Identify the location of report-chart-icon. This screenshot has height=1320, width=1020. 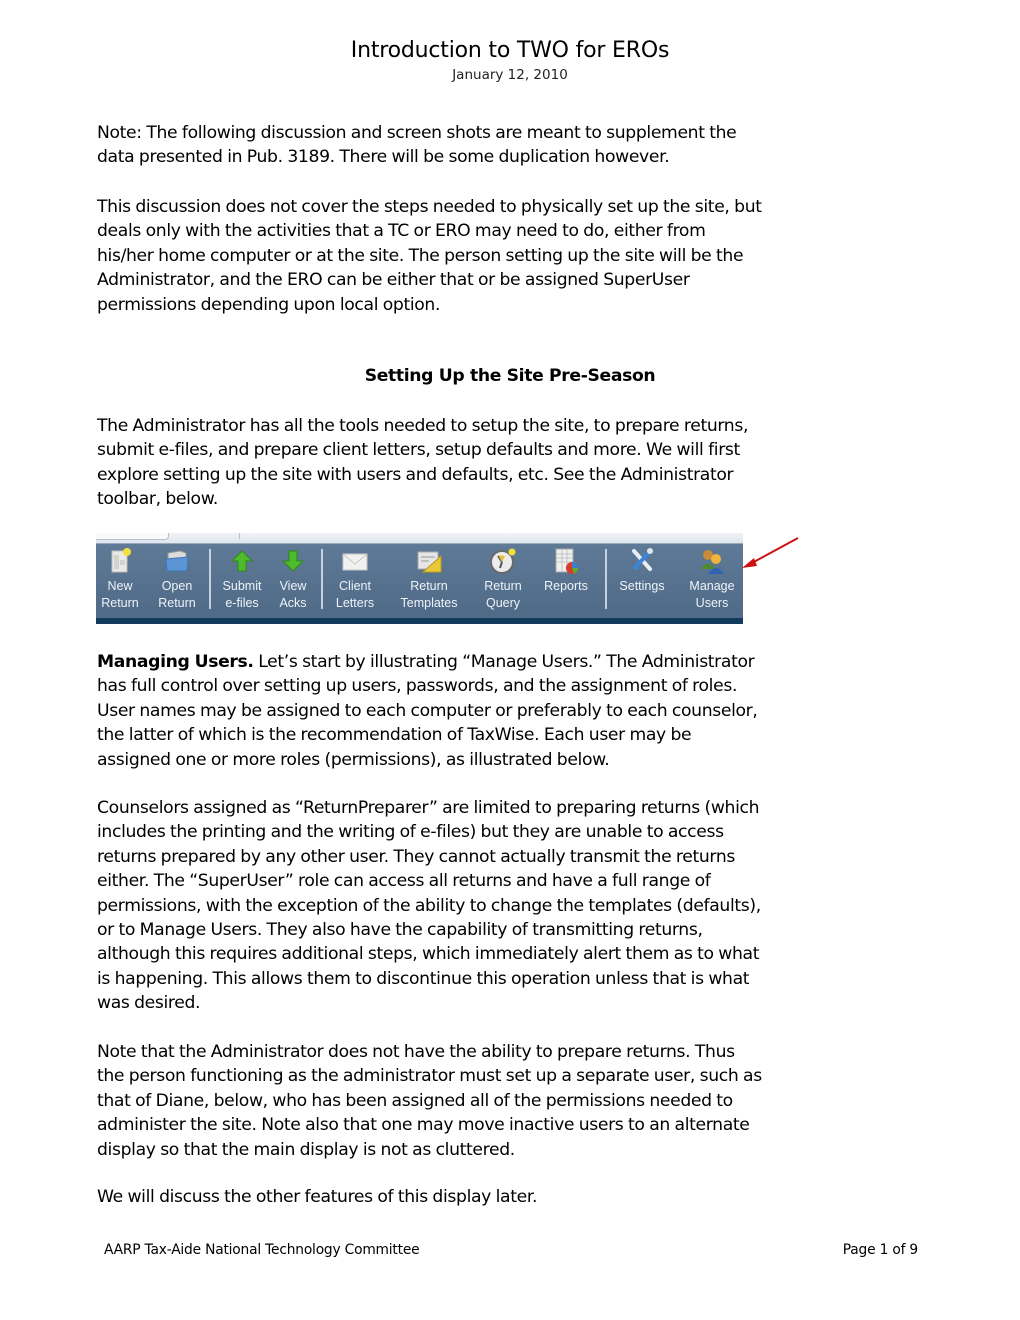
(566, 561).